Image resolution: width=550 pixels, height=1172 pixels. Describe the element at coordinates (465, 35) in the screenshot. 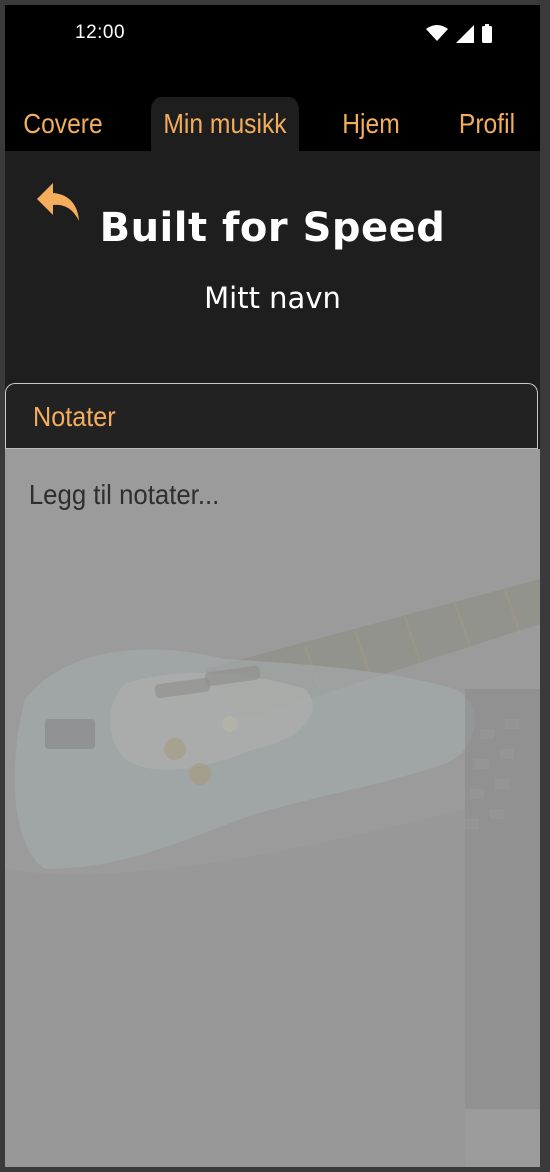

I see `cellular-signal-icon` at that location.